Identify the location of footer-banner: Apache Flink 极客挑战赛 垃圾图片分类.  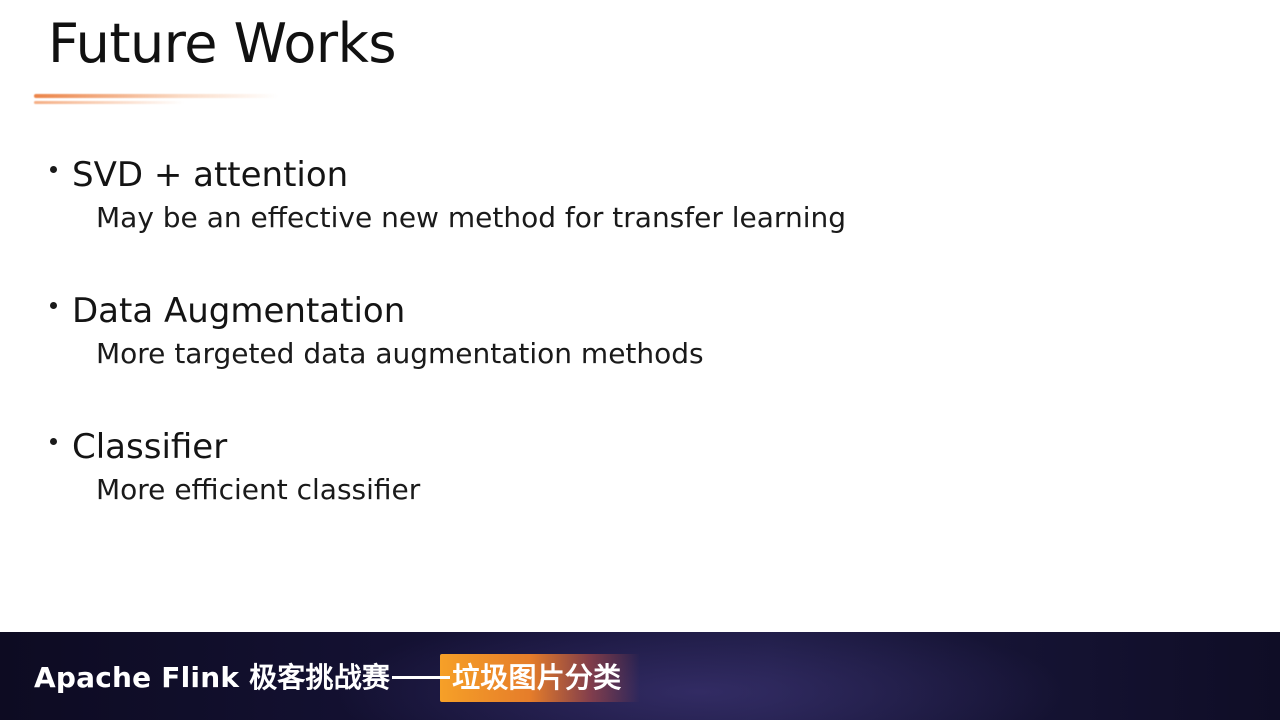
(640, 676).